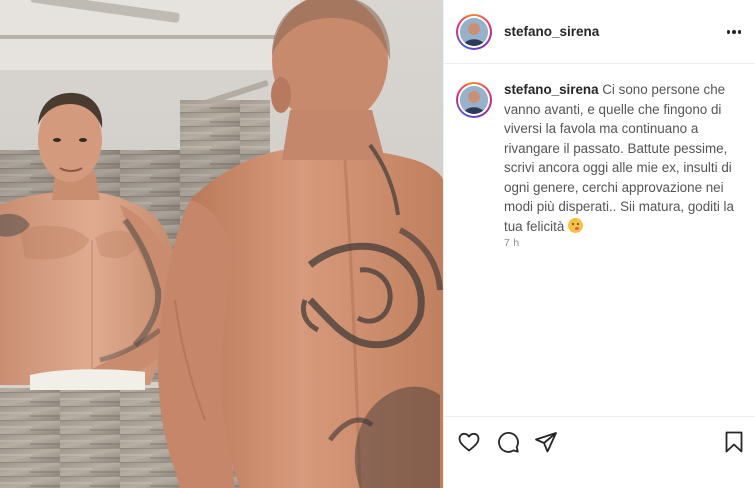  I want to click on caption-story-ring, so click(474, 100).